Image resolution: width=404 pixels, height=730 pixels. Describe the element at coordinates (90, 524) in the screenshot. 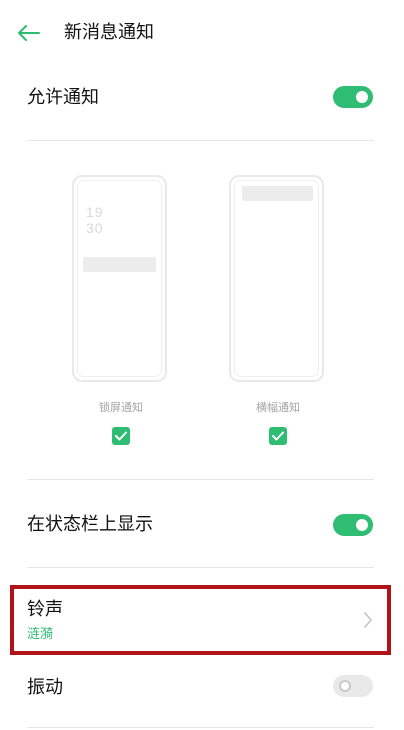

I see `status-bar-label: 在状态栏上显示` at that location.